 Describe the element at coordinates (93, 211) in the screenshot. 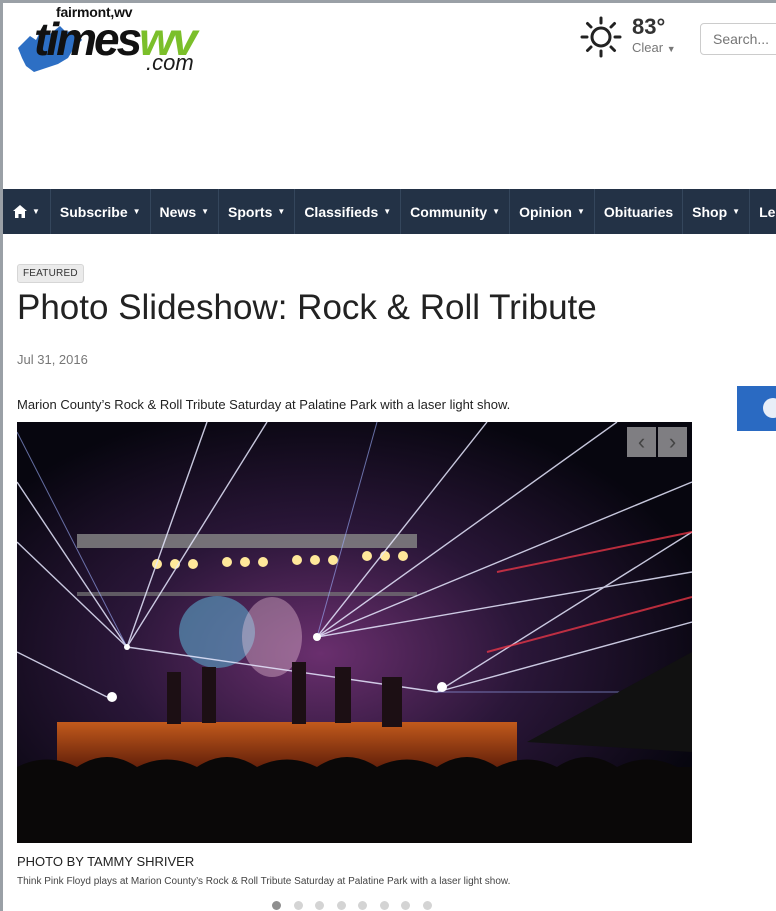

I see `nav-item-label: Subscribe` at that location.